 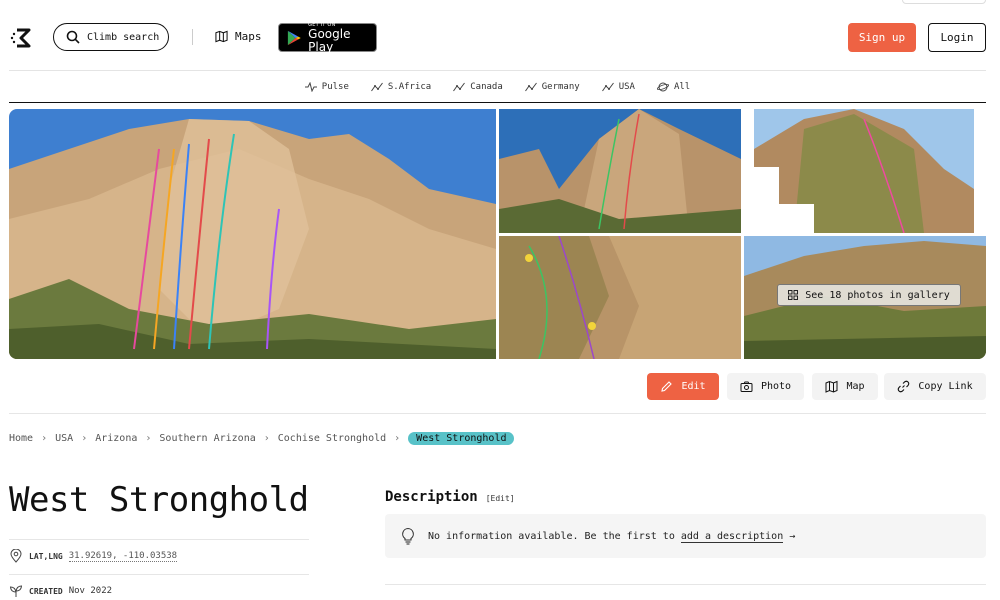 What do you see at coordinates (116, 438) in the screenshot?
I see `breadcrumb-arizona: Arizona` at bounding box center [116, 438].